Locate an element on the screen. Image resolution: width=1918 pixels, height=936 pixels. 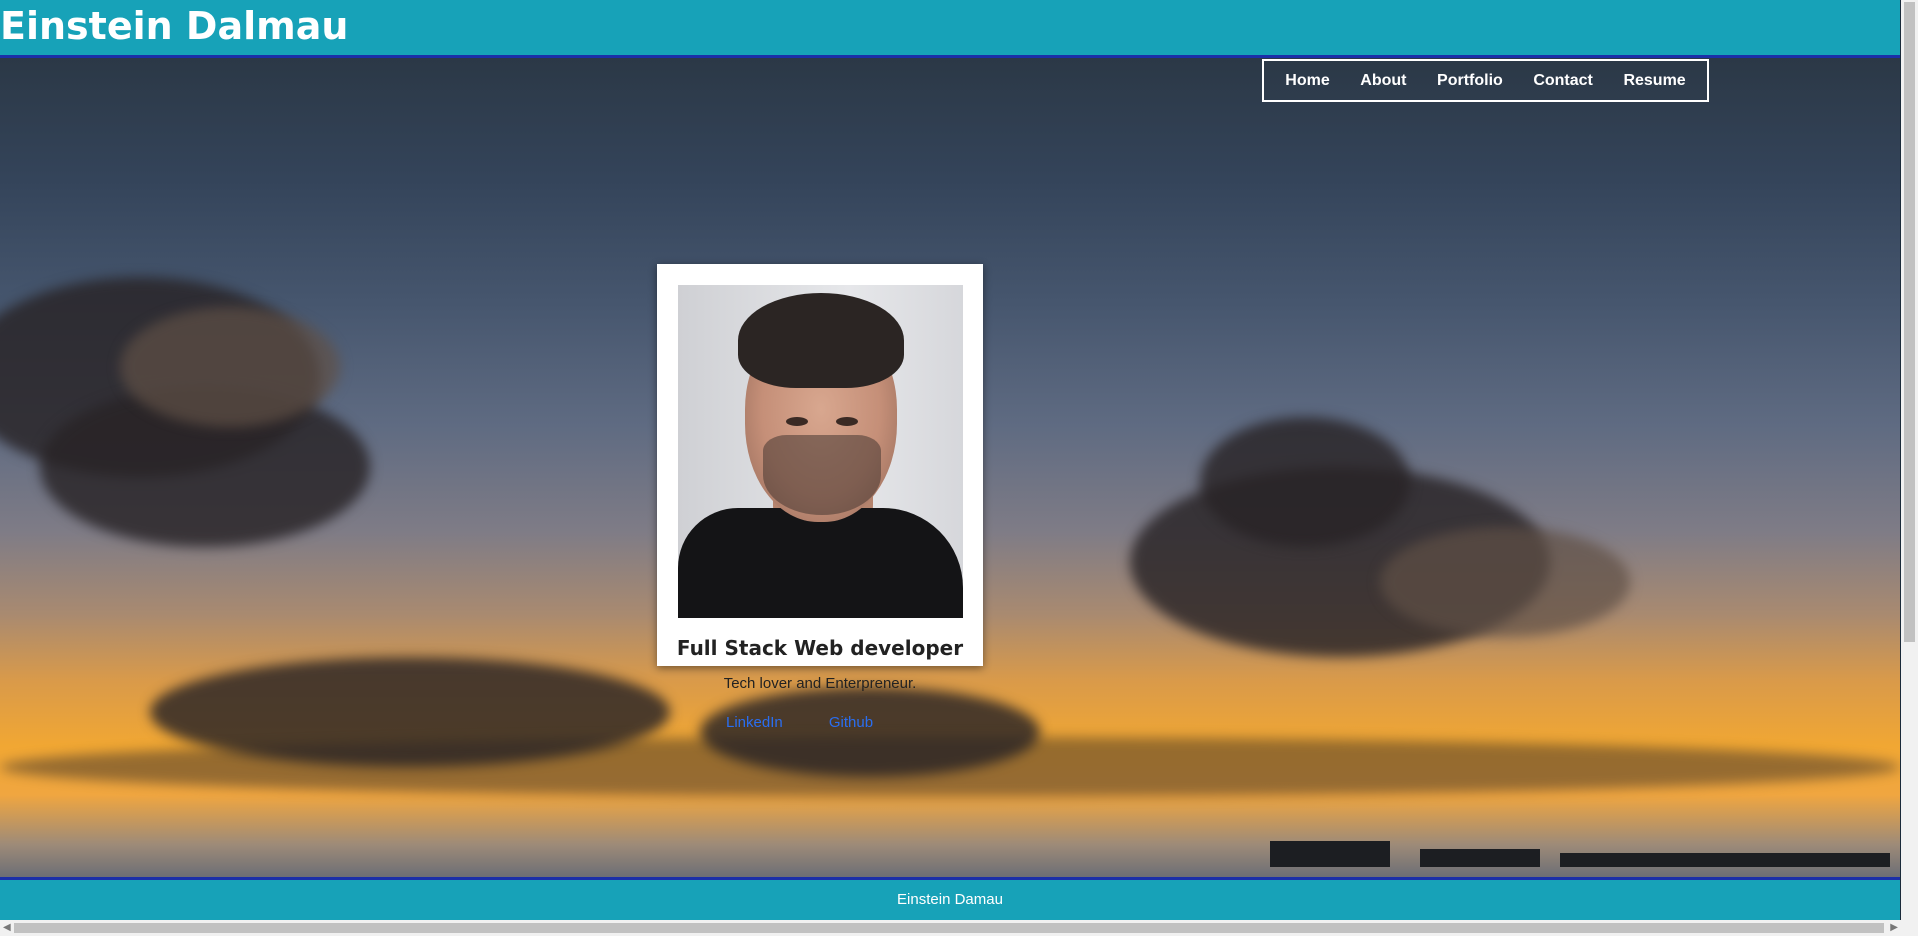
profile-tagline: Tech lover and Enterpreneur. is located at coordinates (820, 683).